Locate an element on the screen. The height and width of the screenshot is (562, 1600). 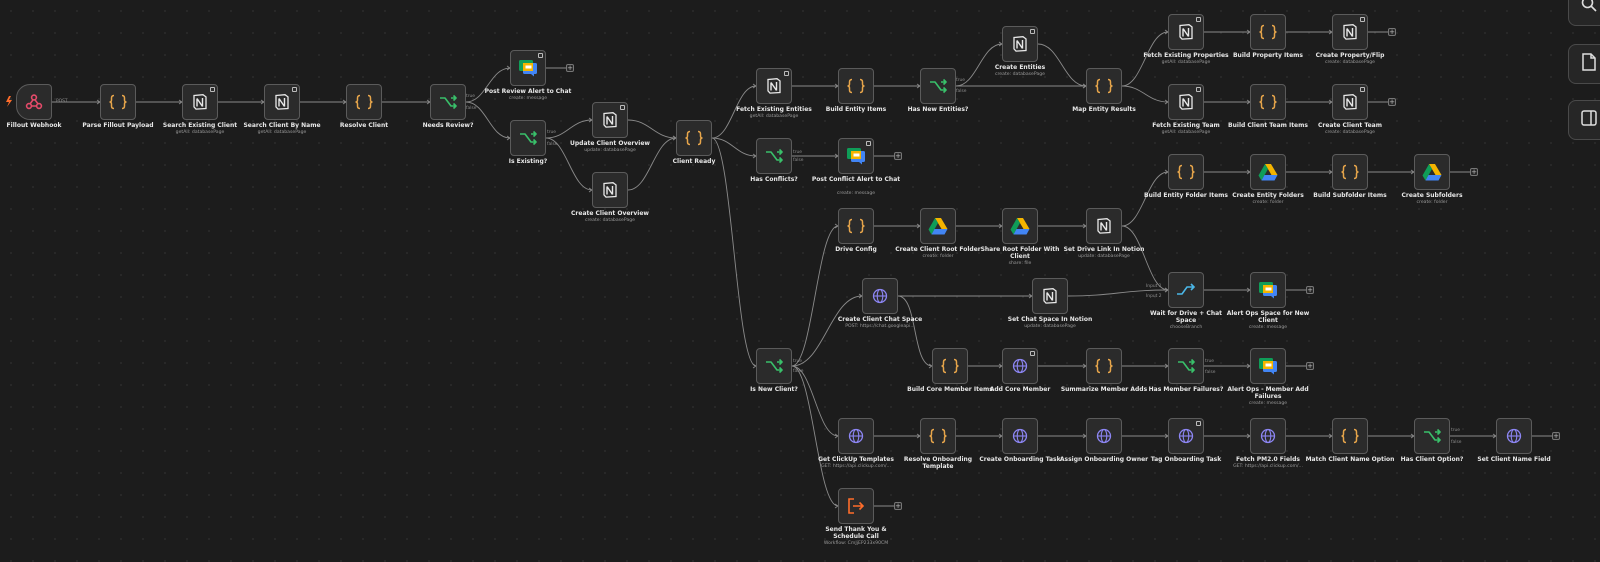
sticky-note-button is located at coordinates (1584, 64).